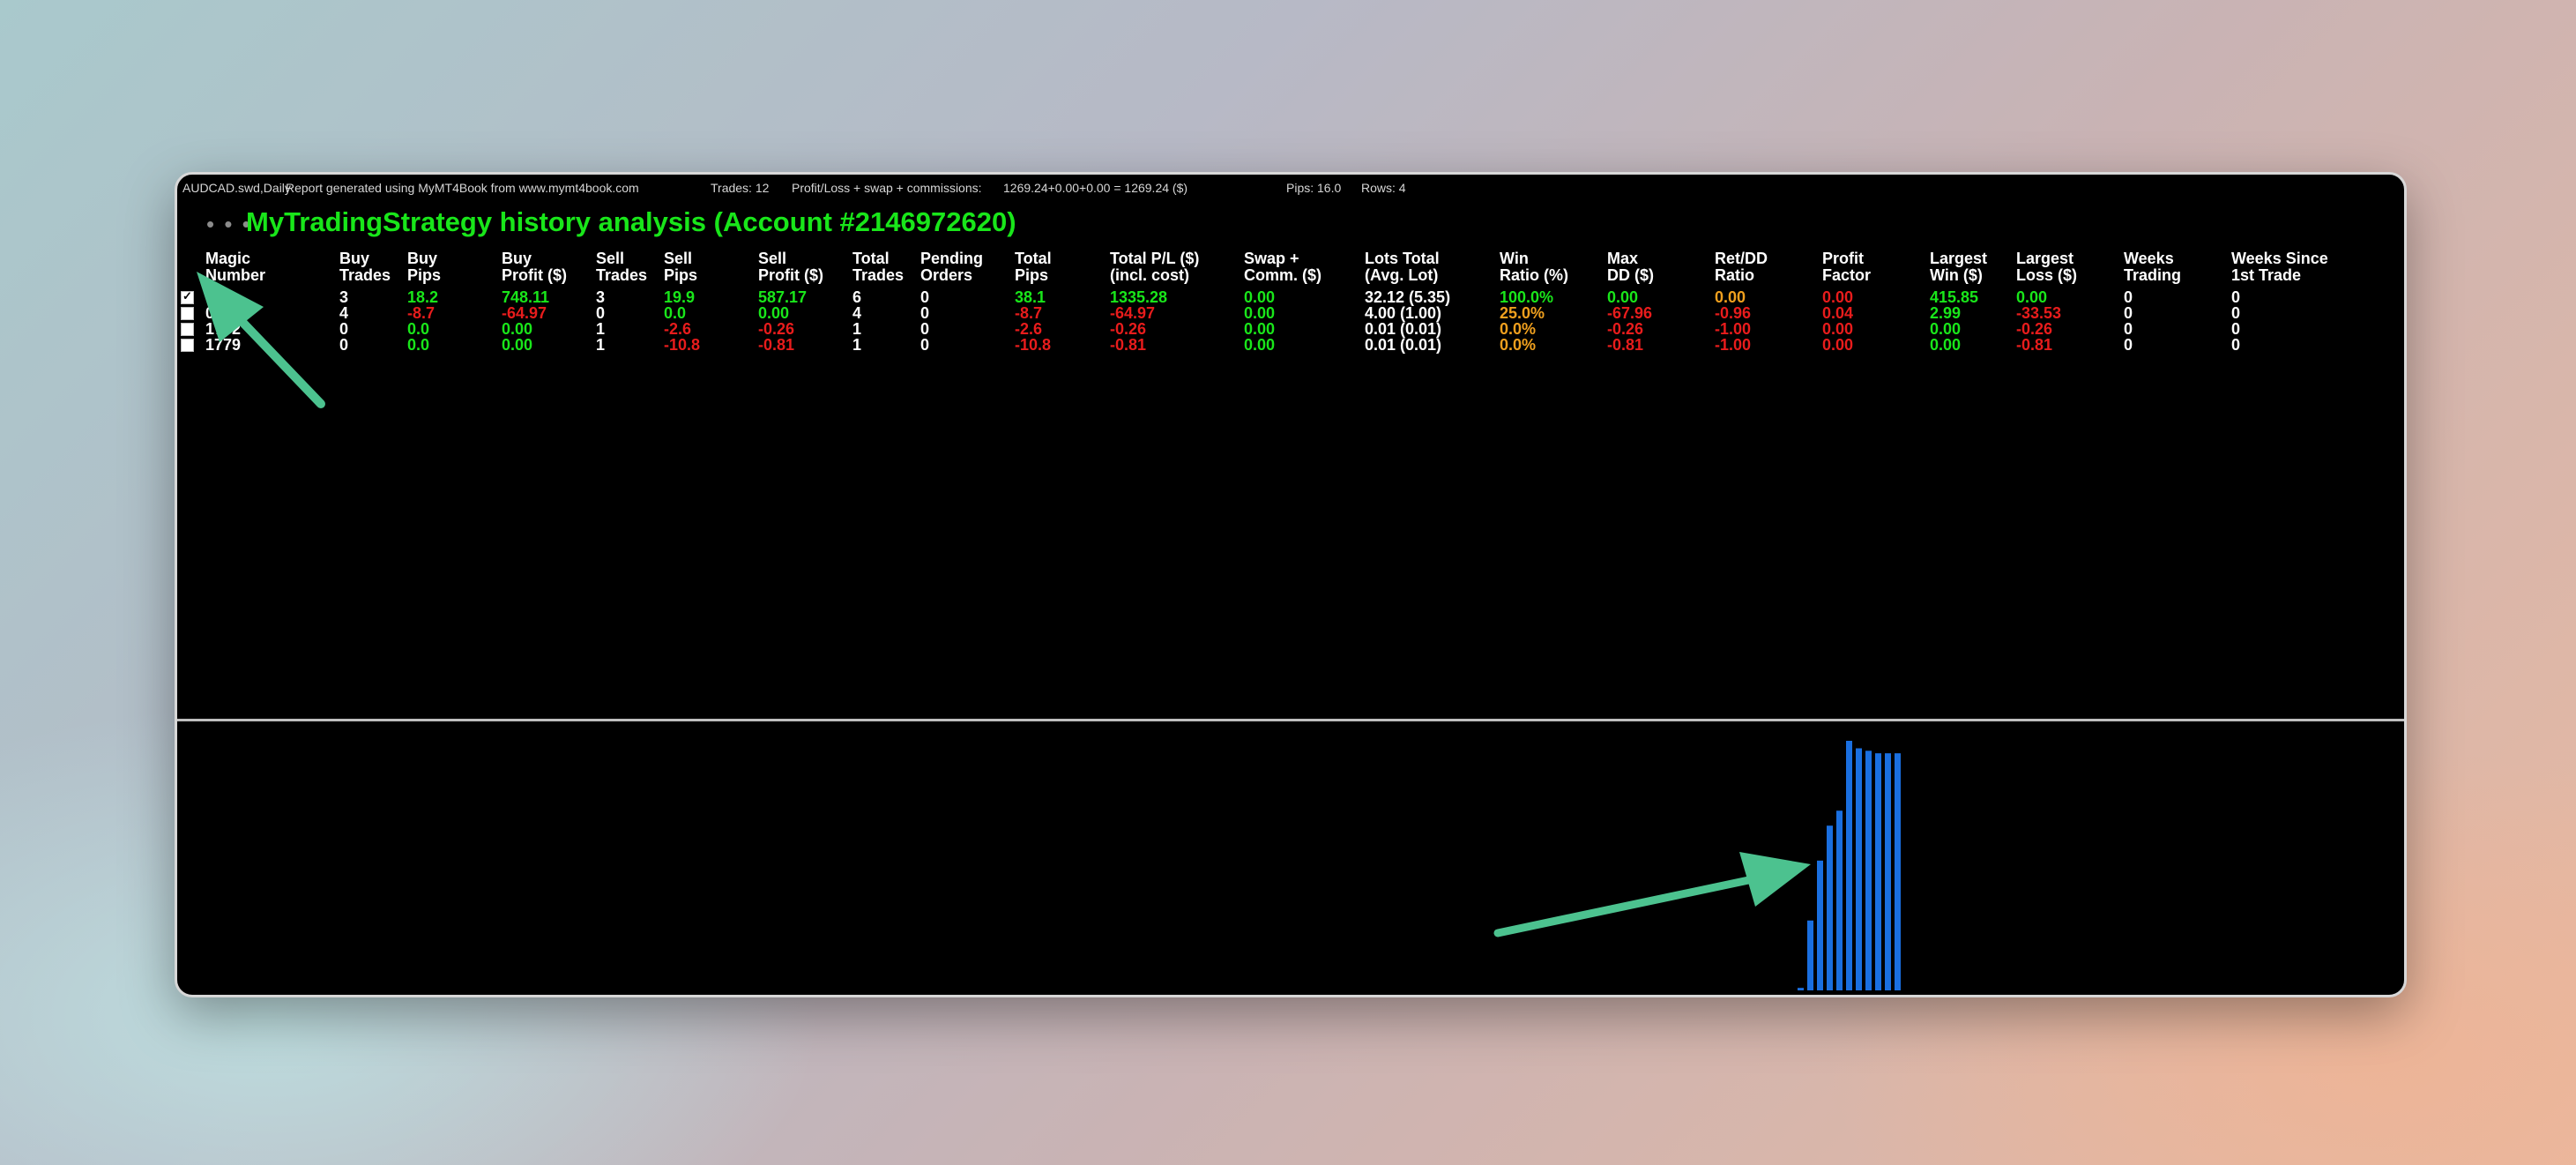  Describe the element at coordinates (261, 340) in the screenshot. I see `arrow-icon-top` at that location.